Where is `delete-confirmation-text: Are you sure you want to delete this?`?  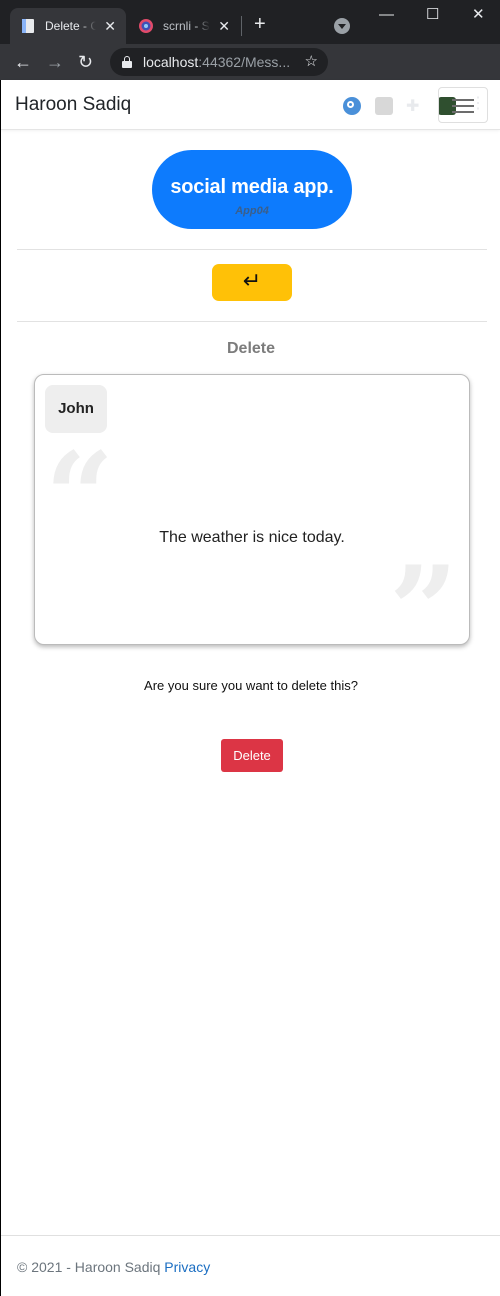 delete-confirmation-text: Are you sure you want to delete this? is located at coordinates (251, 685).